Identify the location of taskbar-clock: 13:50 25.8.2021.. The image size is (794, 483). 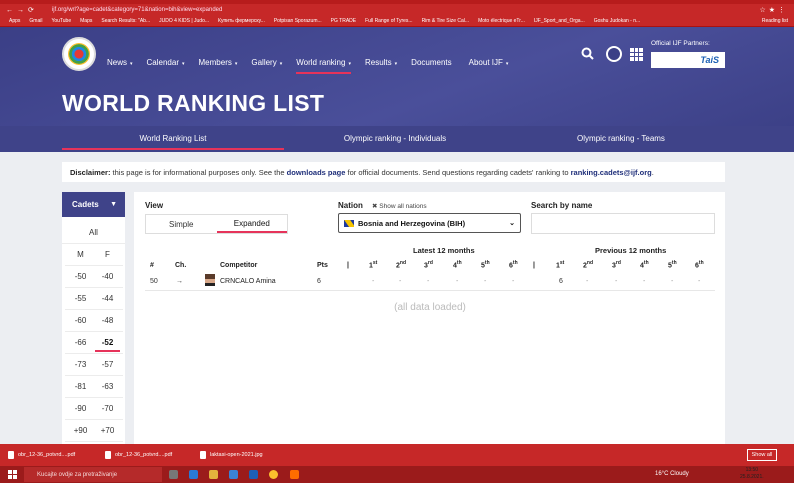
(752, 474).